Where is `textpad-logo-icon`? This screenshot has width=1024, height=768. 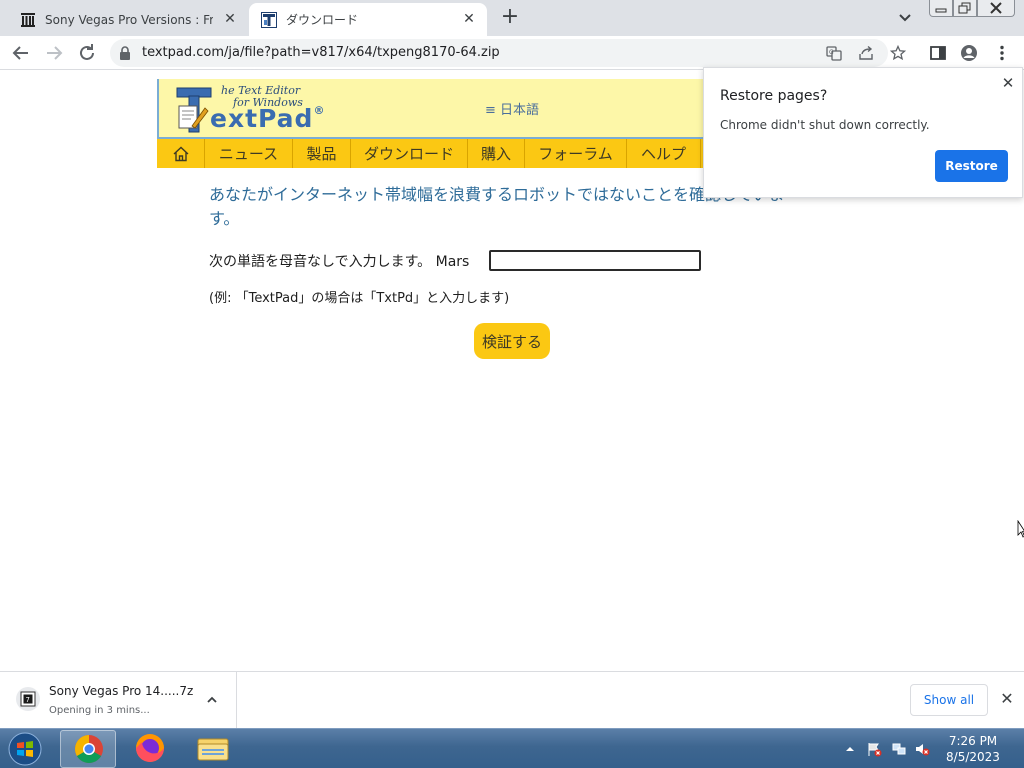
textpad-logo-icon is located at coordinates (194, 110).